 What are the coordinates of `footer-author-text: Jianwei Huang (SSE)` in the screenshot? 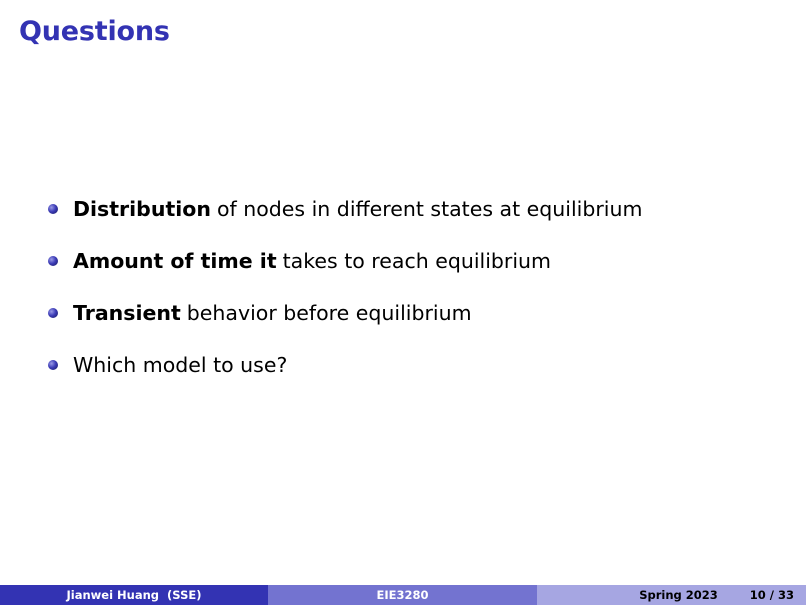 It's located at (134, 595).